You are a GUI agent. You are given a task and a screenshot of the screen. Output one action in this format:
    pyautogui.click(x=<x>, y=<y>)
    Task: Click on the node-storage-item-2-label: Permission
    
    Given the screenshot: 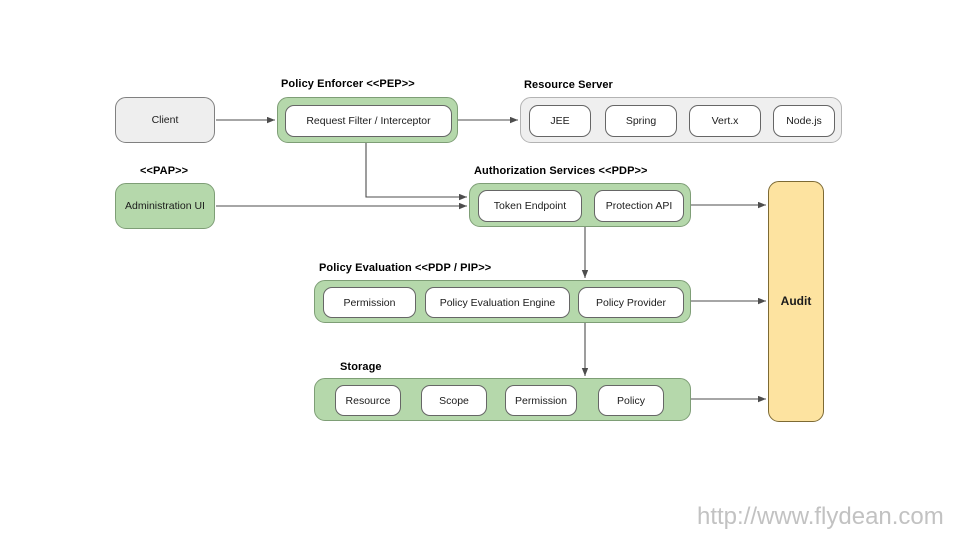 What is the action you would take?
    pyautogui.click(x=541, y=400)
    